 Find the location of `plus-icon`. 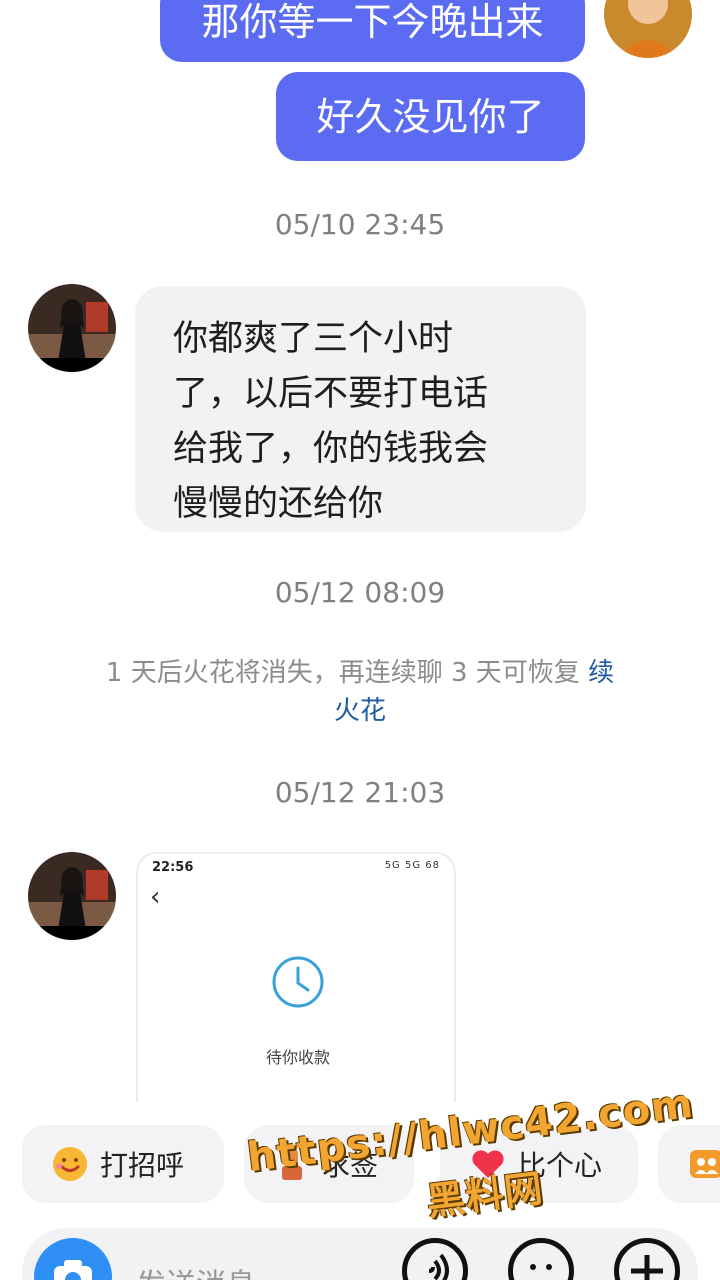

plus-icon is located at coordinates (647, 1267).